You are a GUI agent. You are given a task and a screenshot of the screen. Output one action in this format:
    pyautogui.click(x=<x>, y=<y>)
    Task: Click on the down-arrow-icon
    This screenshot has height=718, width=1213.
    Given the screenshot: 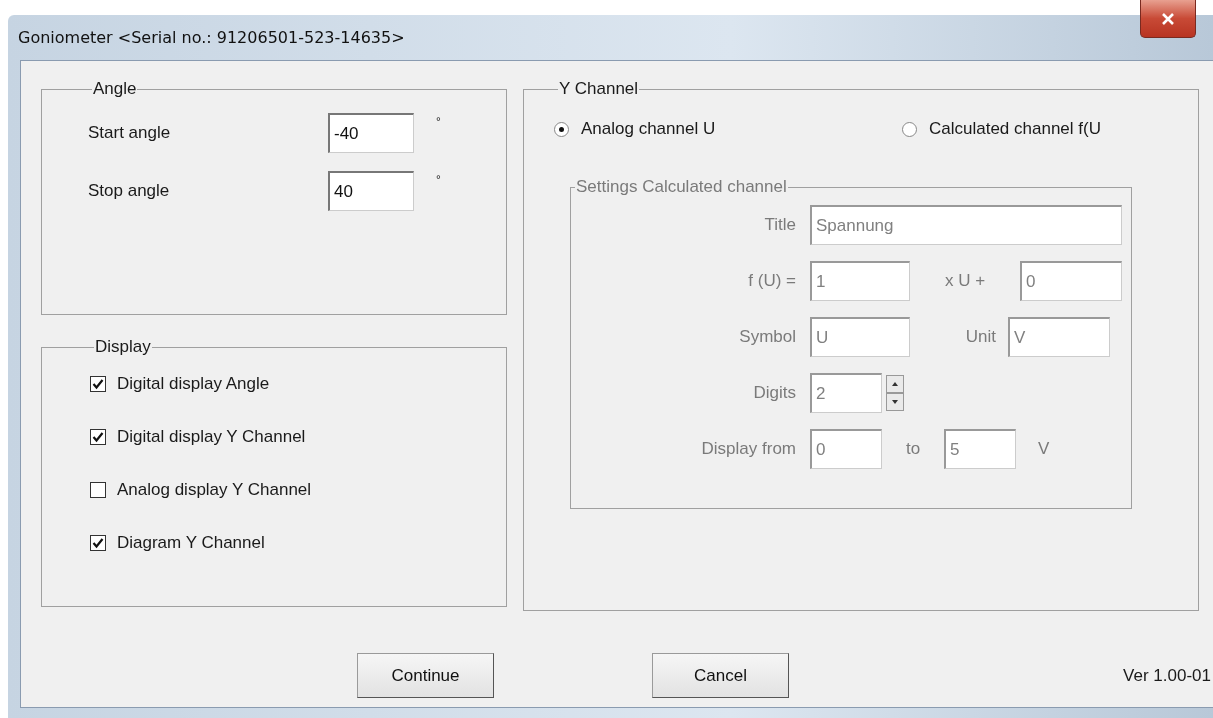 What is the action you would take?
    pyautogui.click(x=895, y=402)
    